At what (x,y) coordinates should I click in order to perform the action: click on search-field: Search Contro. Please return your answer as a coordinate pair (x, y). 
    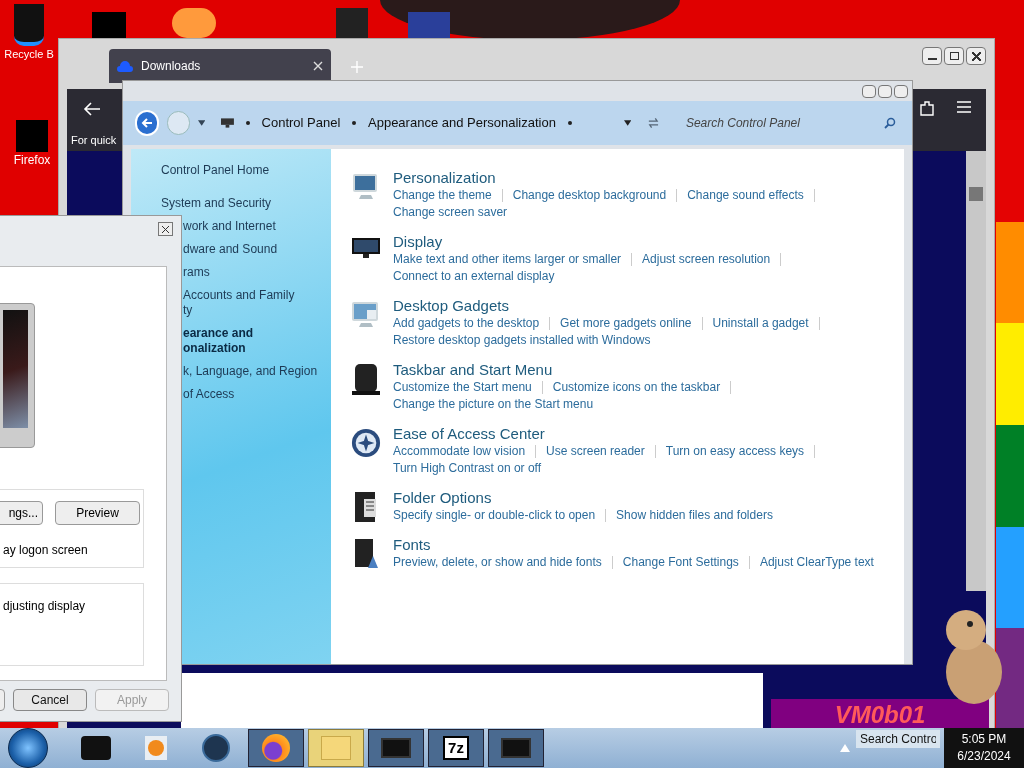
    Looking at the image, I should click on (898, 739).